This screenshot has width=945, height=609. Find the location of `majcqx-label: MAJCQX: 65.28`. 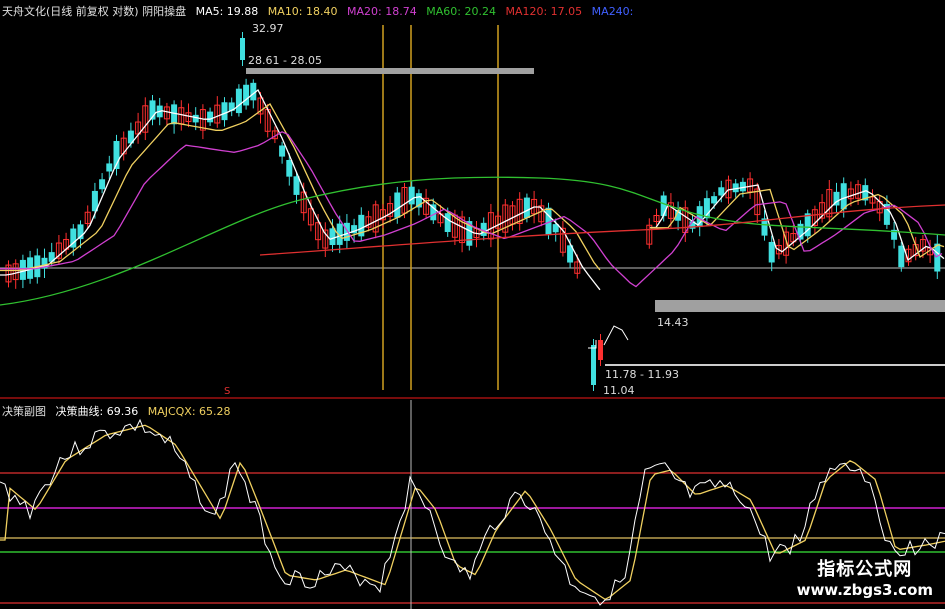

majcqx-label: MAJCQX: 65.28 is located at coordinates (189, 411).